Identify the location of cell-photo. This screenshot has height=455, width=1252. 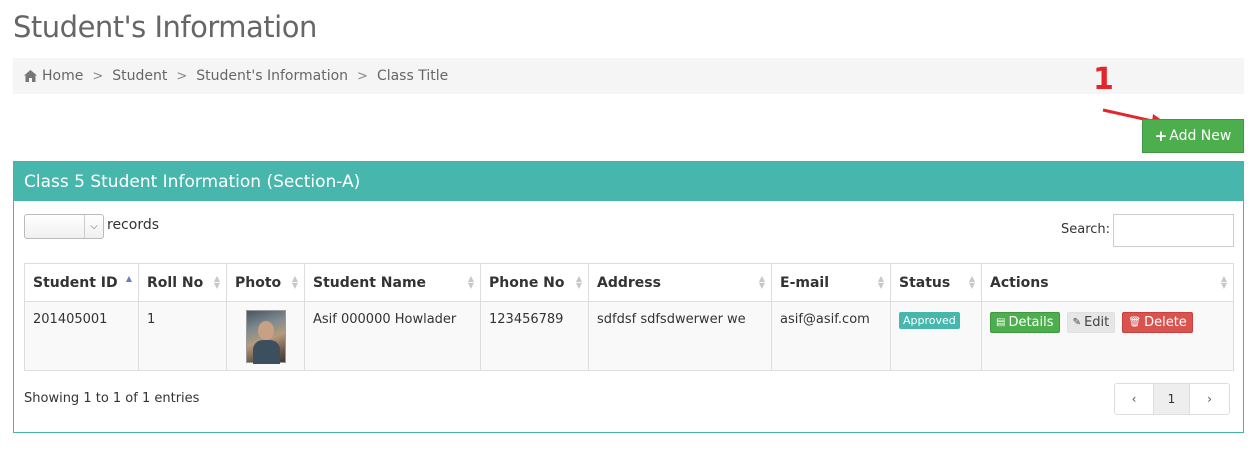
(265, 336).